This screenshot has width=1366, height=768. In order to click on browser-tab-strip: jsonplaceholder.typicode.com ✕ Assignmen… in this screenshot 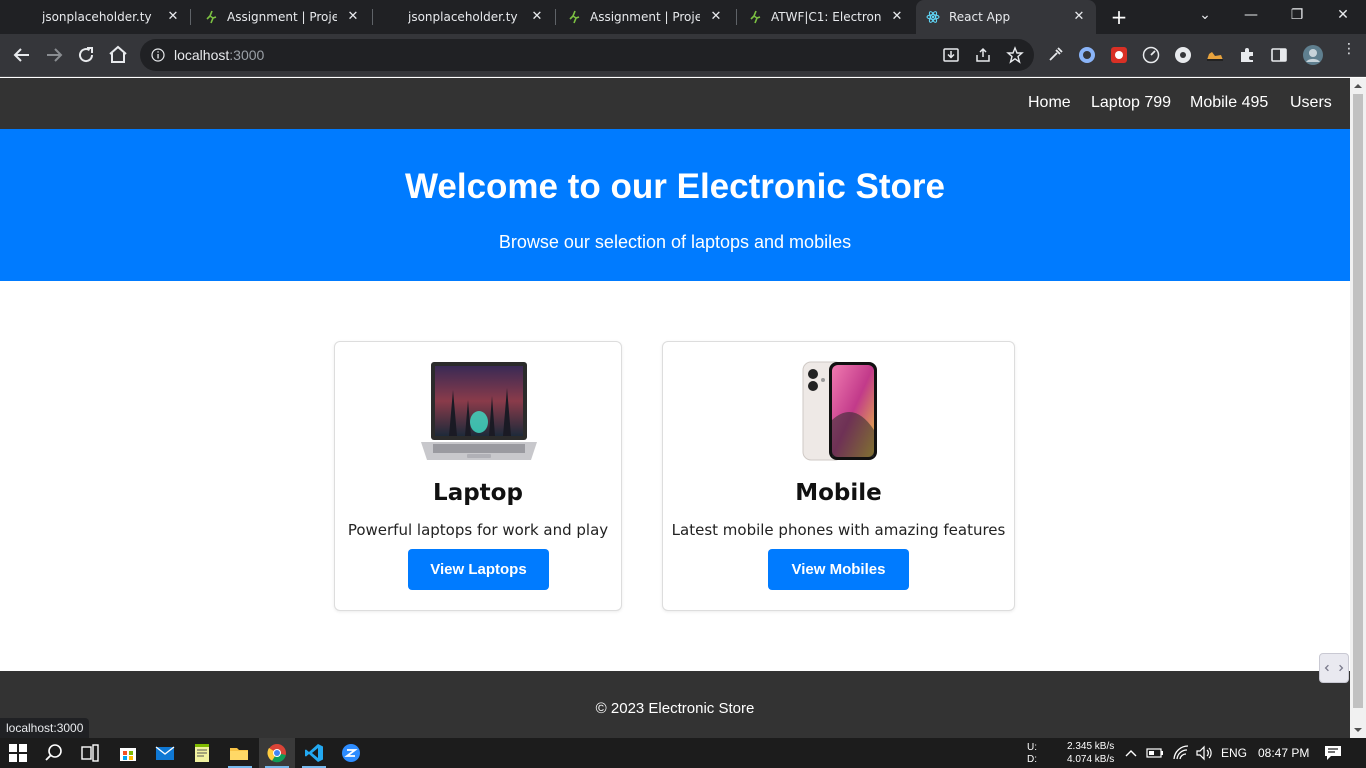, I will do `click(683, 17)`.